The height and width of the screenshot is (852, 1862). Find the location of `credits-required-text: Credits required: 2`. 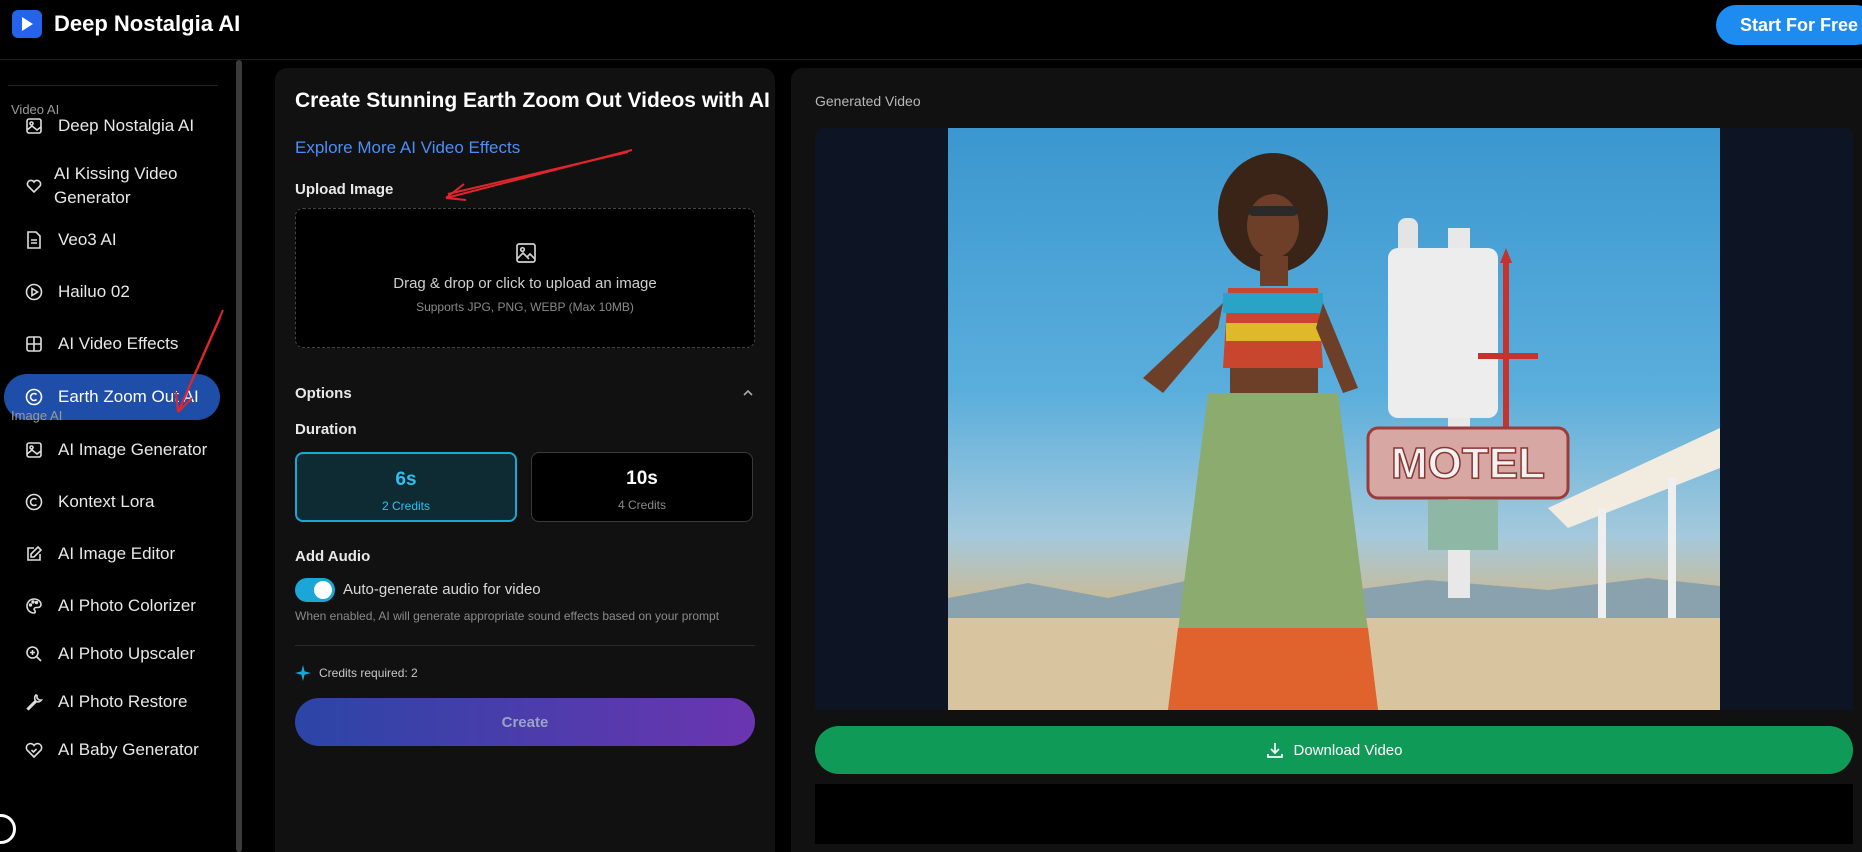

credits-required-text: Credits required: 2 is located at coordinates (368, 673).